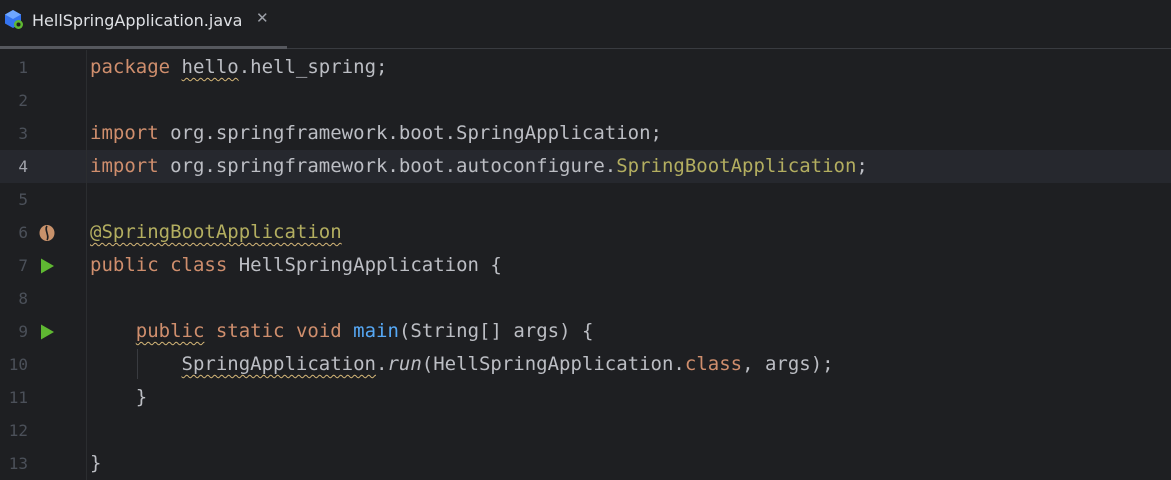 The width and height of the screenshot is (1171, 480). I want to click on tab-hellspringapplication: HellSpringApplication.java ✕, so click(143, 24).